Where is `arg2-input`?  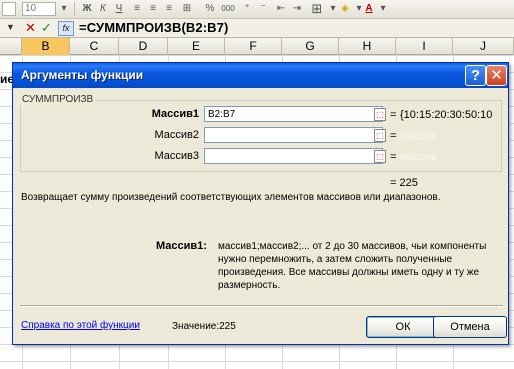
arg2-input is located at coordinates (293, 135).